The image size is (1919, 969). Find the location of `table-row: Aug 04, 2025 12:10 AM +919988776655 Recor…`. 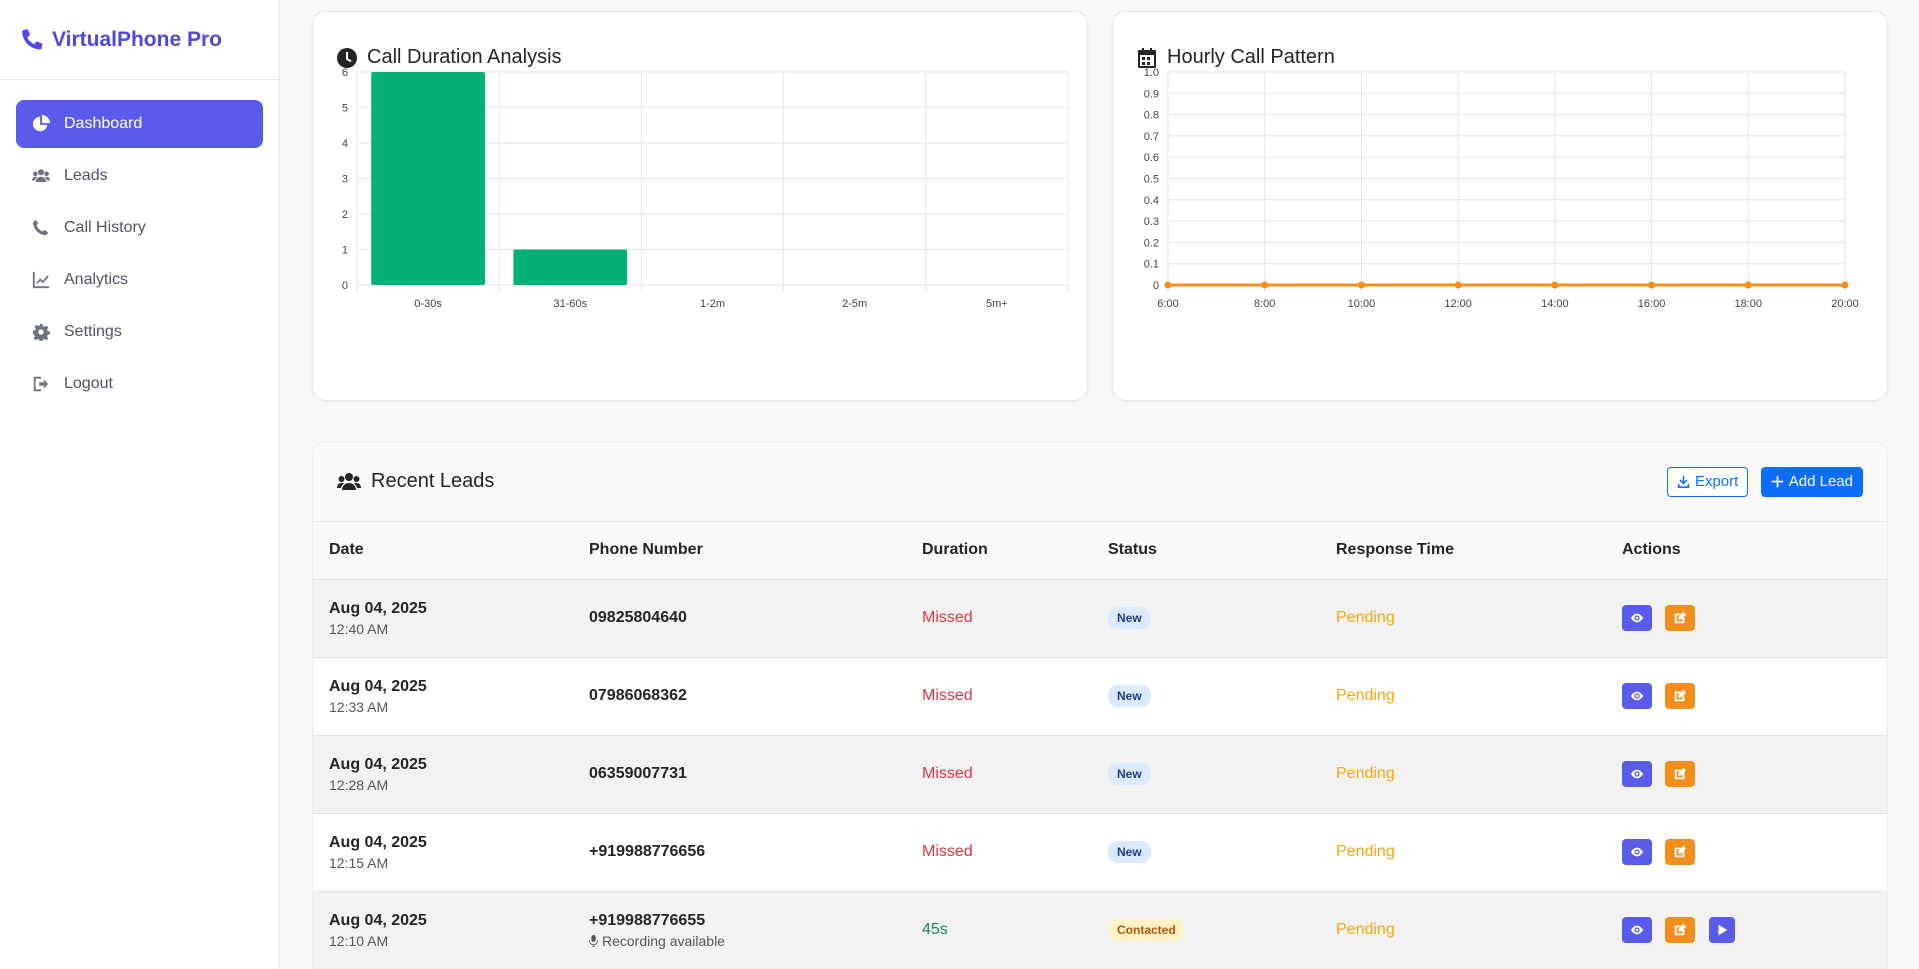

table-row: Aug 04, 2025 12:10 AM +919988776655 Recor… is located at coordinates (1100, 929).